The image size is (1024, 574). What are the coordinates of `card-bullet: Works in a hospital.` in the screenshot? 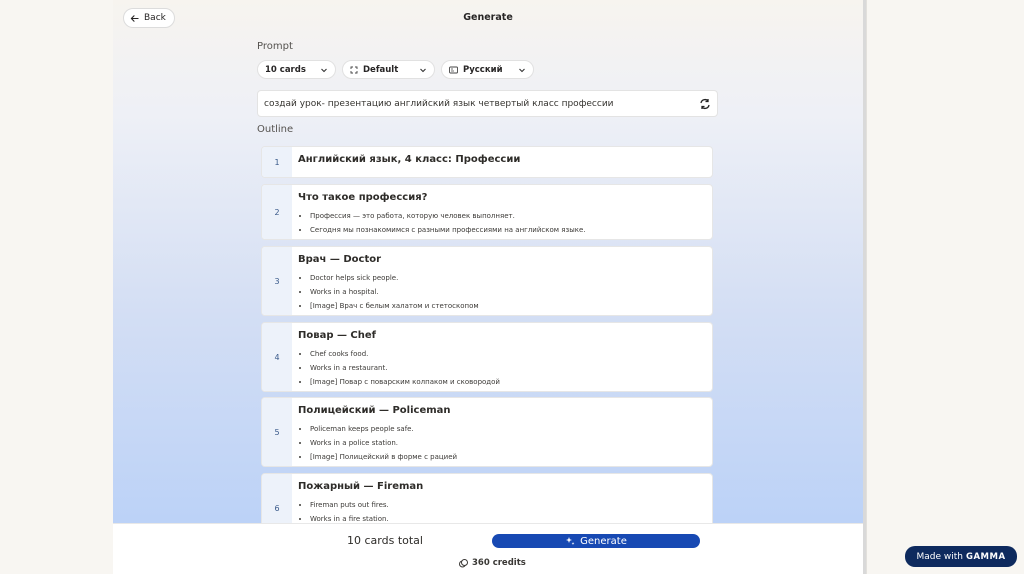 It's located at (394, 292).